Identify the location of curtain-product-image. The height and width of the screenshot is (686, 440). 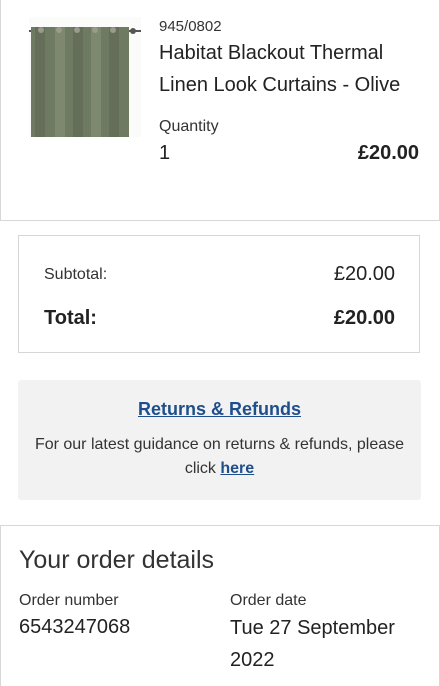
(85, 77).